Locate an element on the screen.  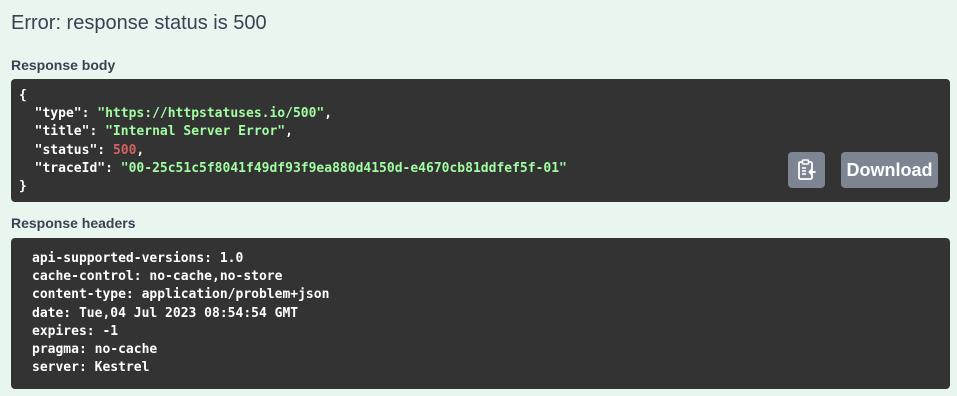
header-line: server: Kestrel is located at coordinates (91, 368).